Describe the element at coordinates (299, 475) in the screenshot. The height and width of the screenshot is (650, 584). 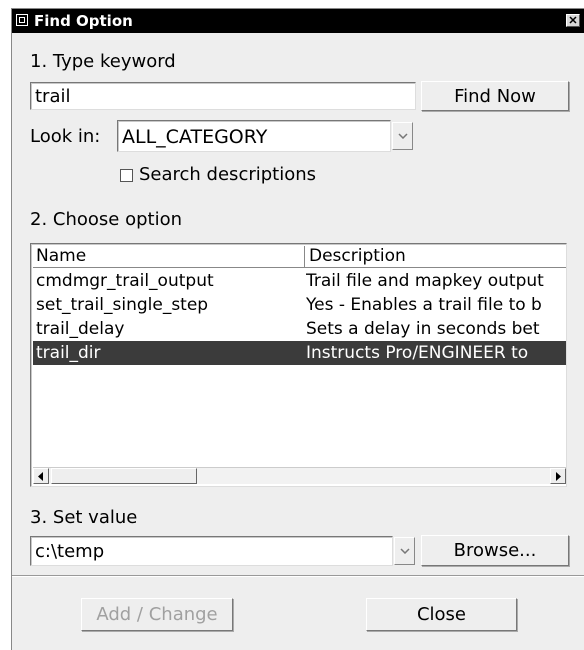
I see `horizontal-scrollbar` at that location.